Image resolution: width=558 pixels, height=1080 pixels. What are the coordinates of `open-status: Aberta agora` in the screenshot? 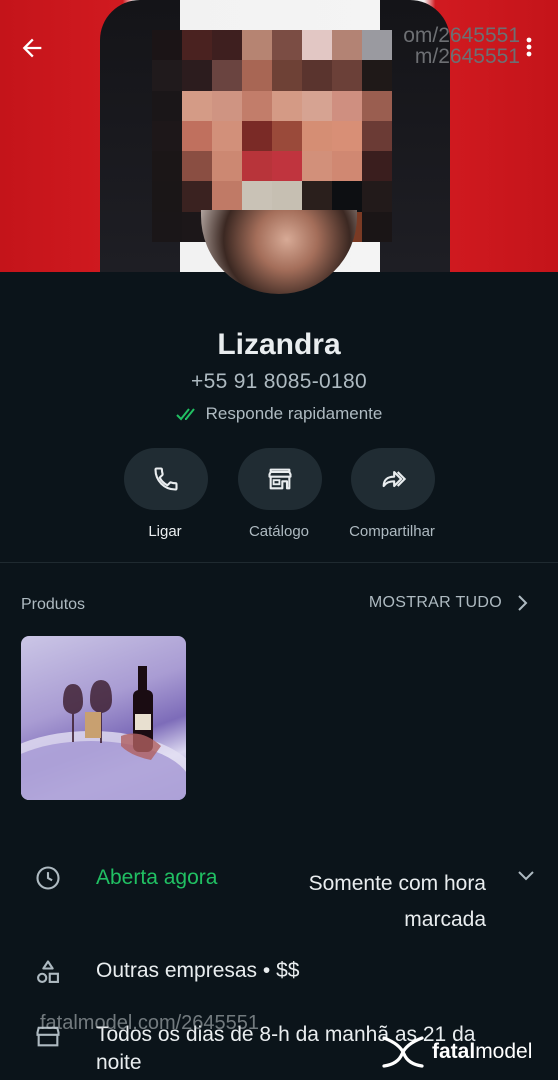 It's located at (157, 877).